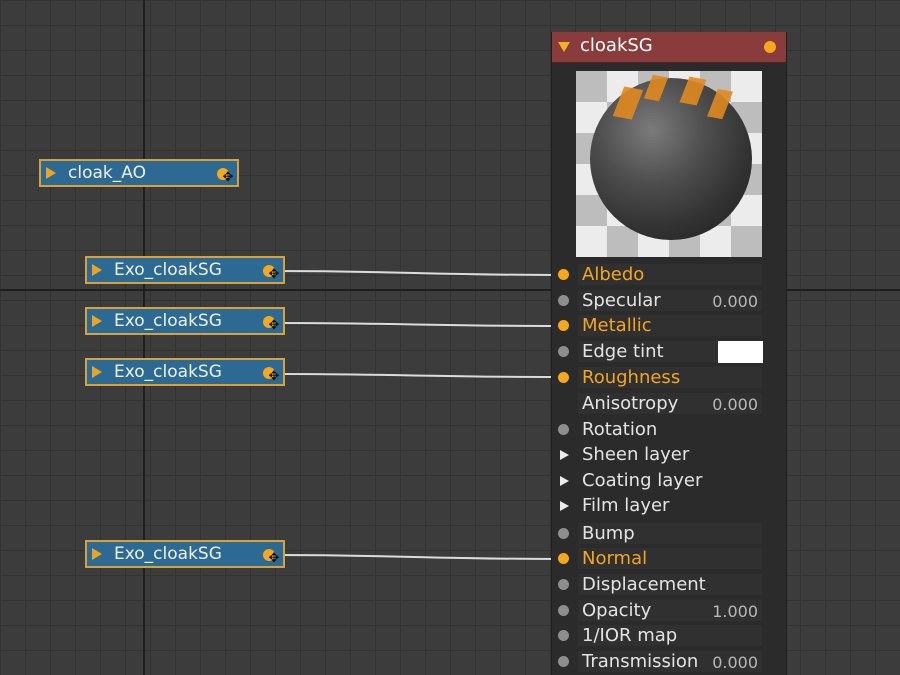 This screenshot has width=900, height=675. Describe the element at coordinates (613, 274) in the screenshot. I see `param-label: Albedo` at that location.